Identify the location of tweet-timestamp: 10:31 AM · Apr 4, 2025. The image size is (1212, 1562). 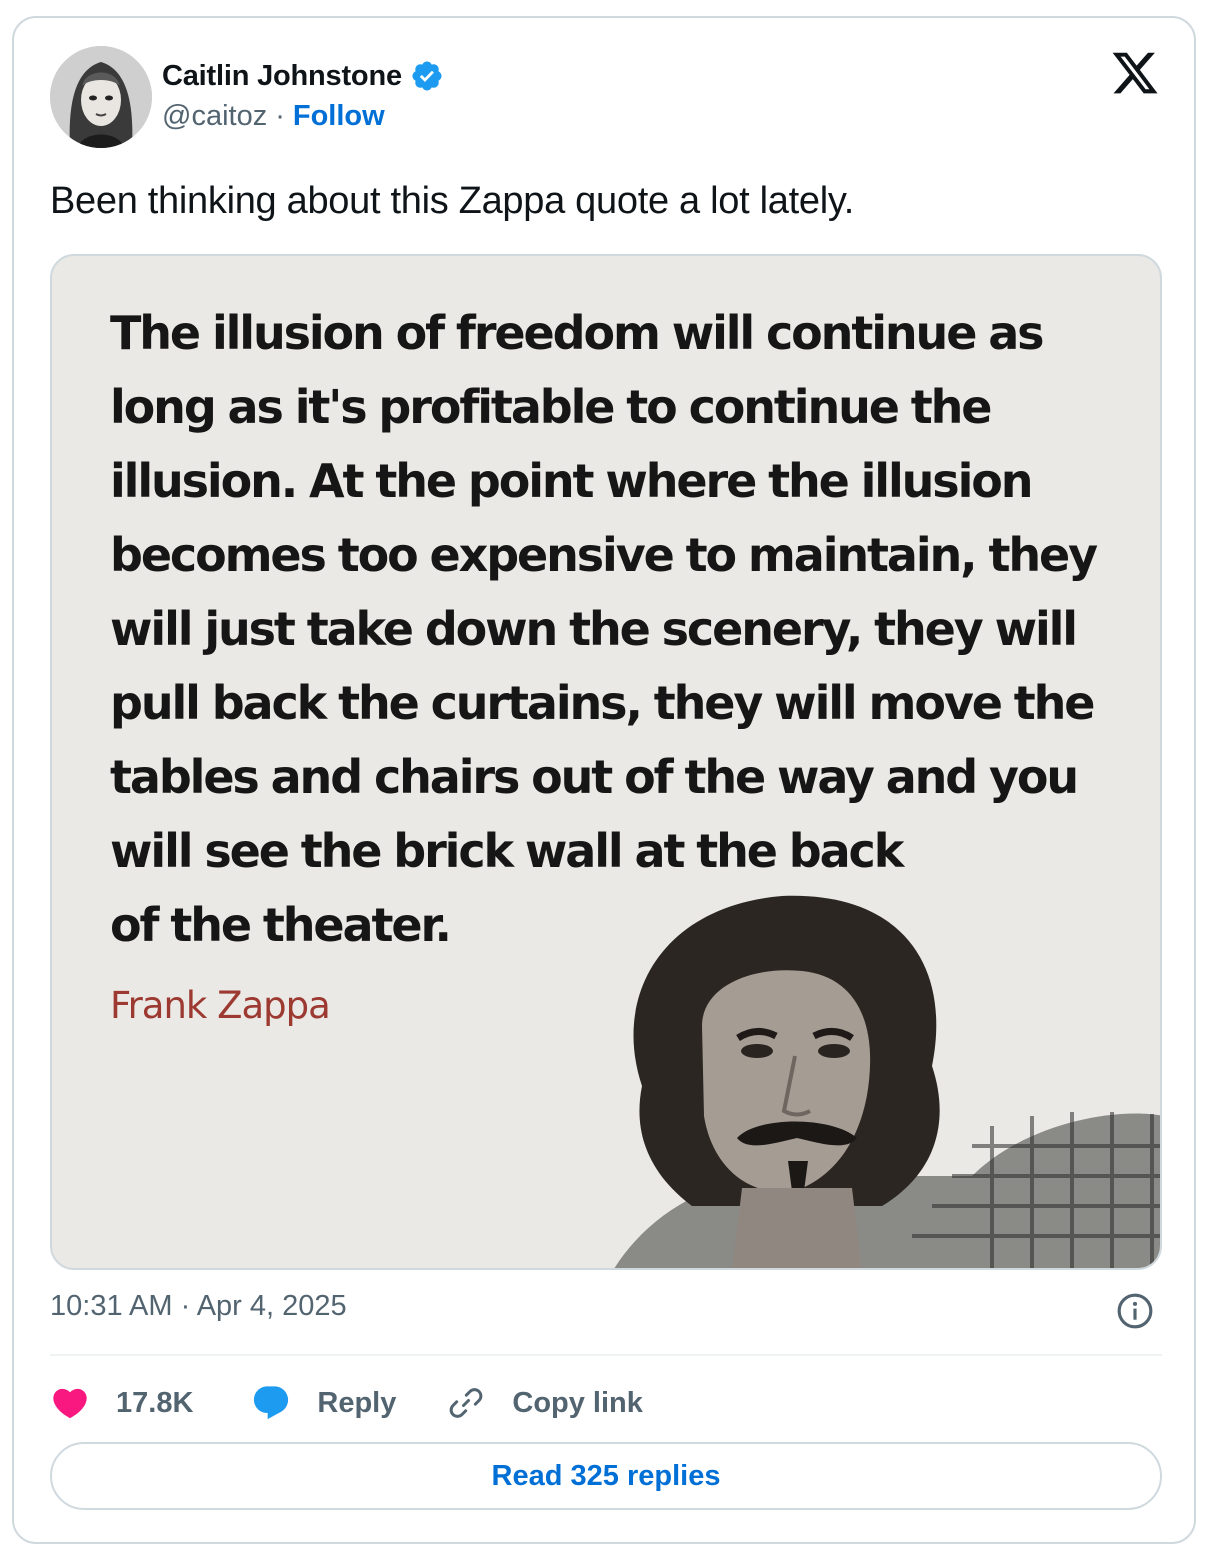
(198, 1306).